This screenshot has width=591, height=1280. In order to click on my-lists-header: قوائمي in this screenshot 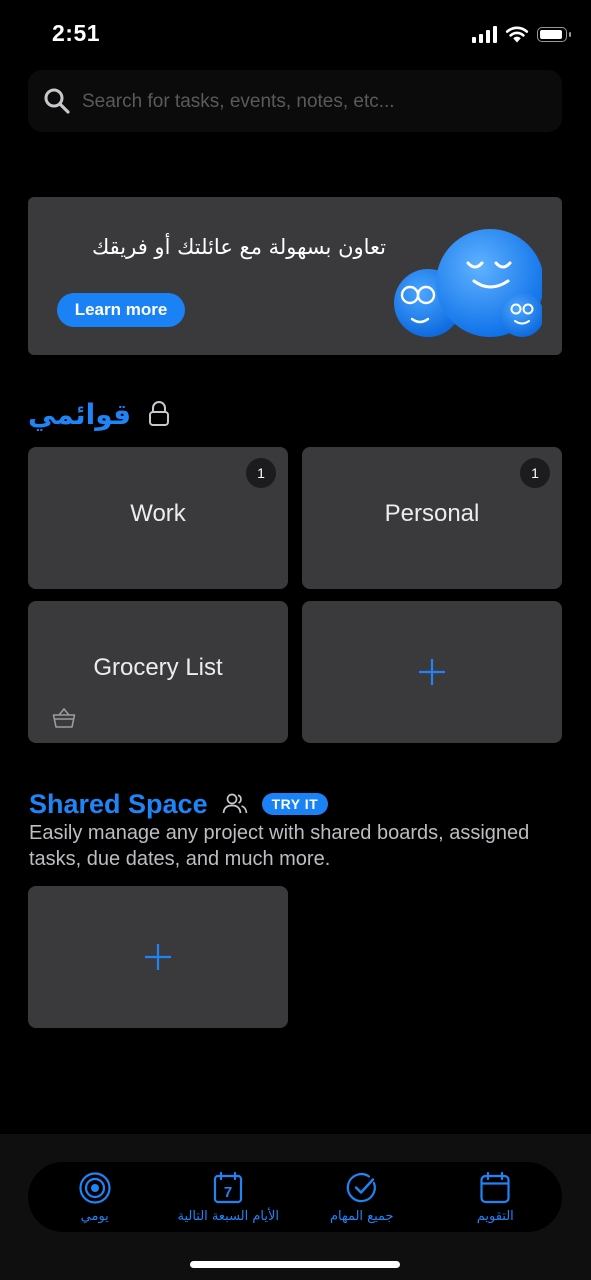, I will do `click(99, 414)`.